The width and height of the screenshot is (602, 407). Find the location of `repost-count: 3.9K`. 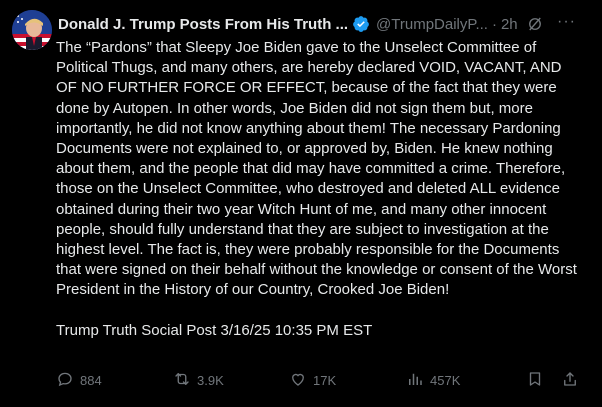

repost-count: 3.9K is located at coordinates (210, 380).